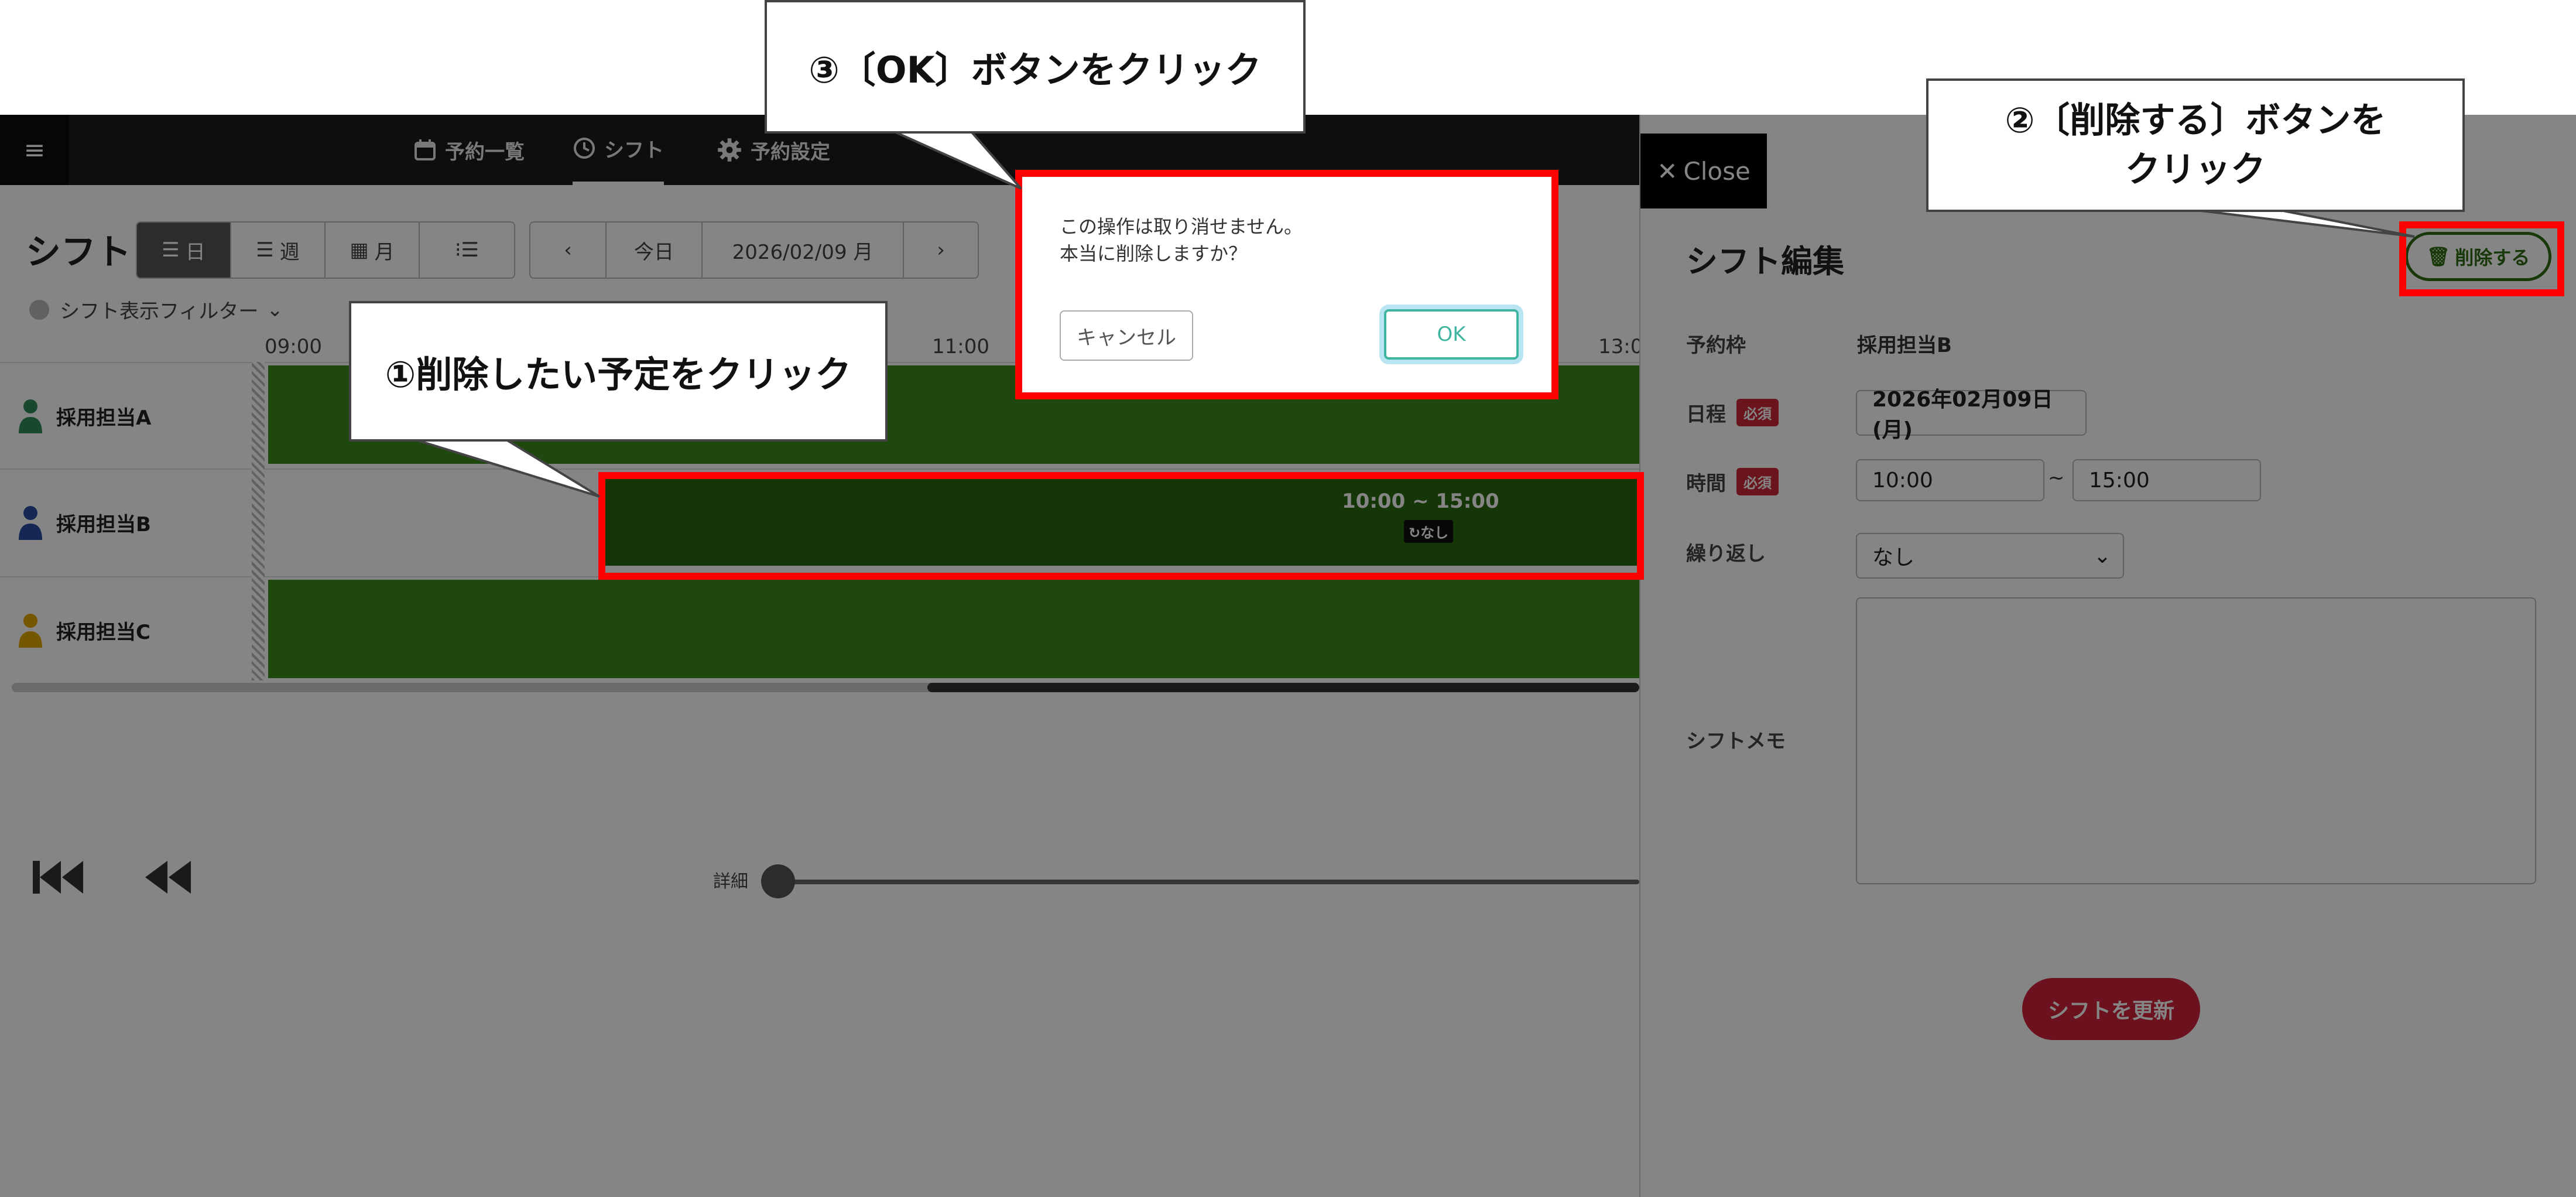 This screenshot has width=2576, height=1197. What do you see at coordinates (1035, 67) in the screenshot?
I see `callout-step3: ③〔OK〕ボタンをクリック` at bounding box center [1035, 67].